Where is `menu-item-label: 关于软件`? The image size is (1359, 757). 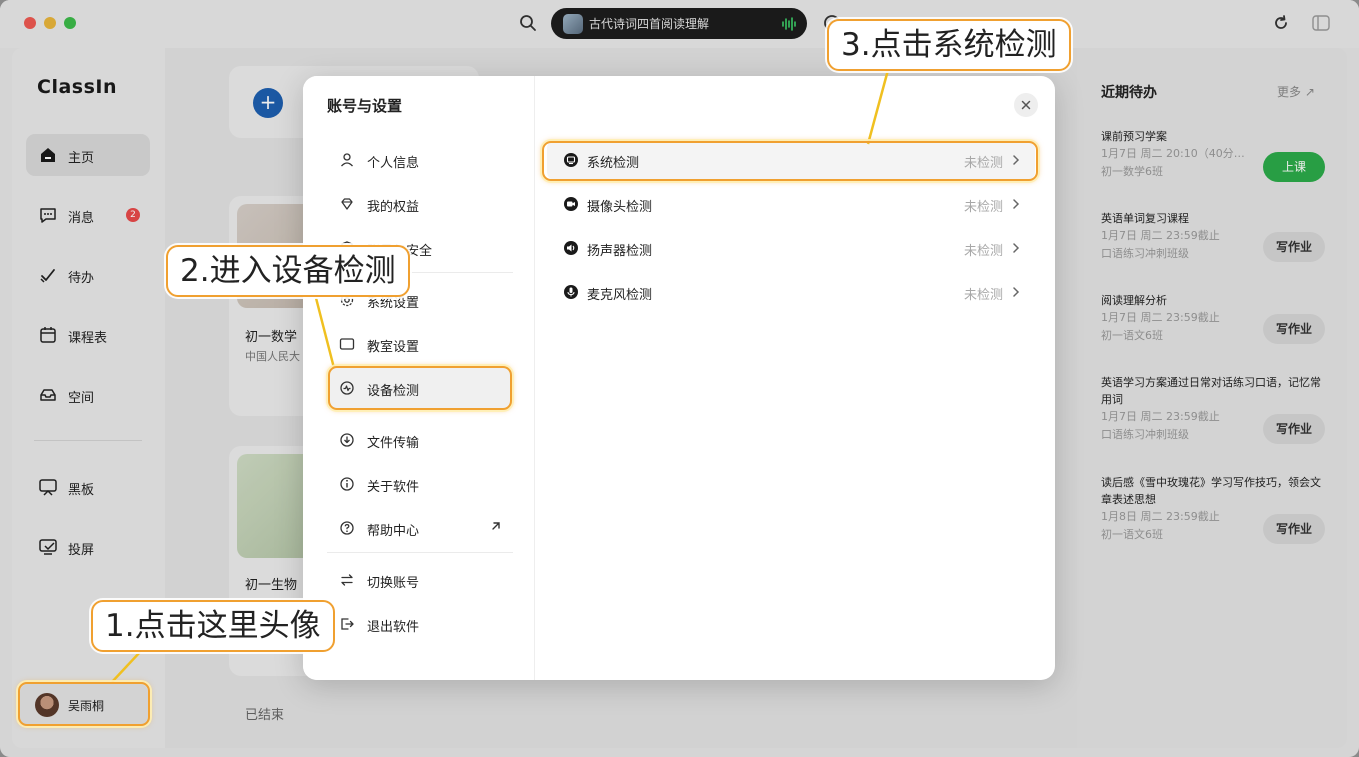 menu-item-label: 关于软件 is located at coordinates (393, 487).